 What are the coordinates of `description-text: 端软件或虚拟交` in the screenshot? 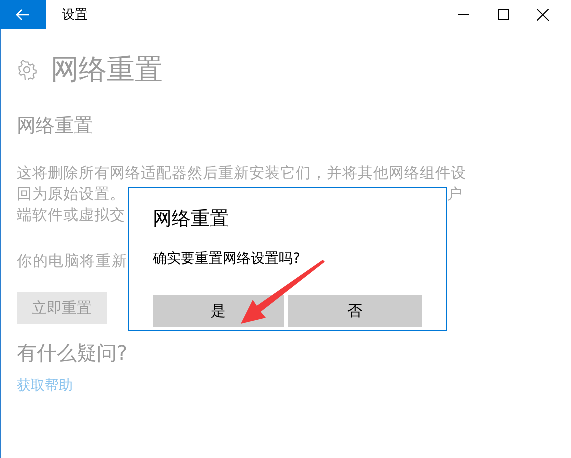 It's located at (71, 215).